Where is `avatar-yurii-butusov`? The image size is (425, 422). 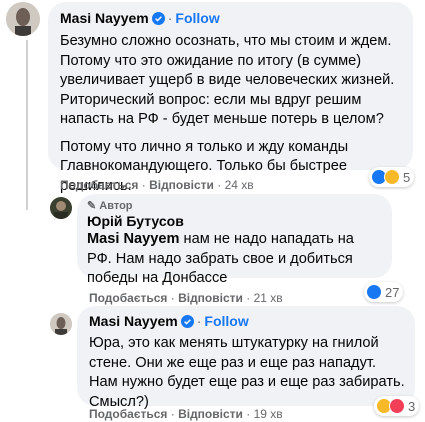 avatar-yurii-butusov is located at coordinates (61, 208).